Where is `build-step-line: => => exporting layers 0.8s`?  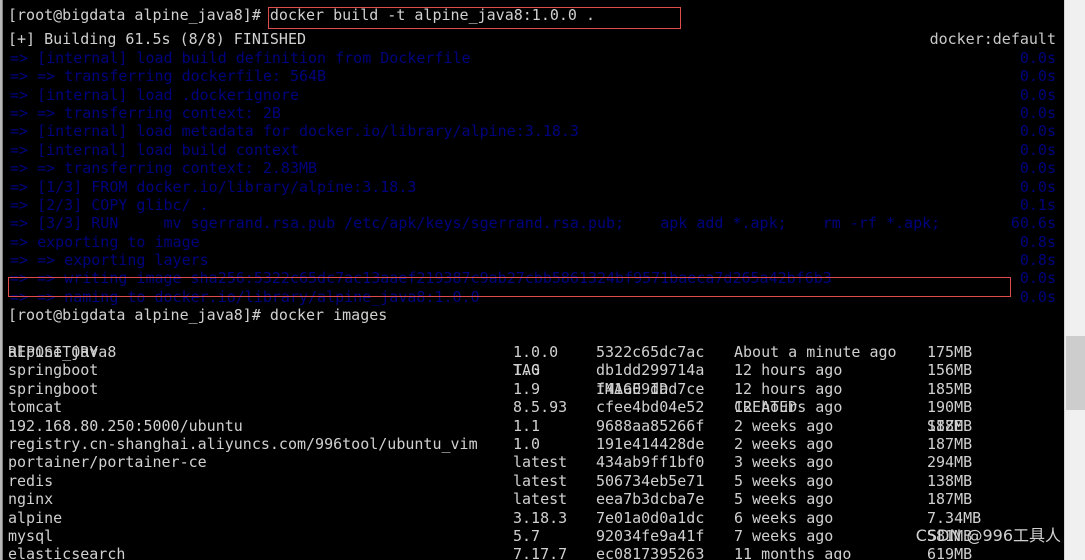 build-step-line: => => exporting layers 0.8s is located at coordinates (537, 260).